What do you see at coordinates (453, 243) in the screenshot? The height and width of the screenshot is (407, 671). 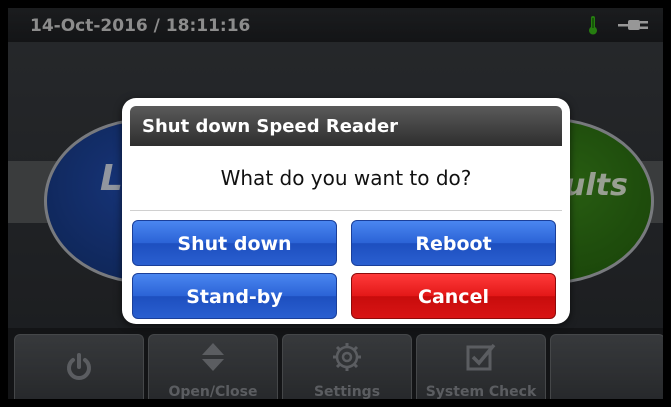 I see `reboot-button: Reboot` at bounding box center [453, 243].